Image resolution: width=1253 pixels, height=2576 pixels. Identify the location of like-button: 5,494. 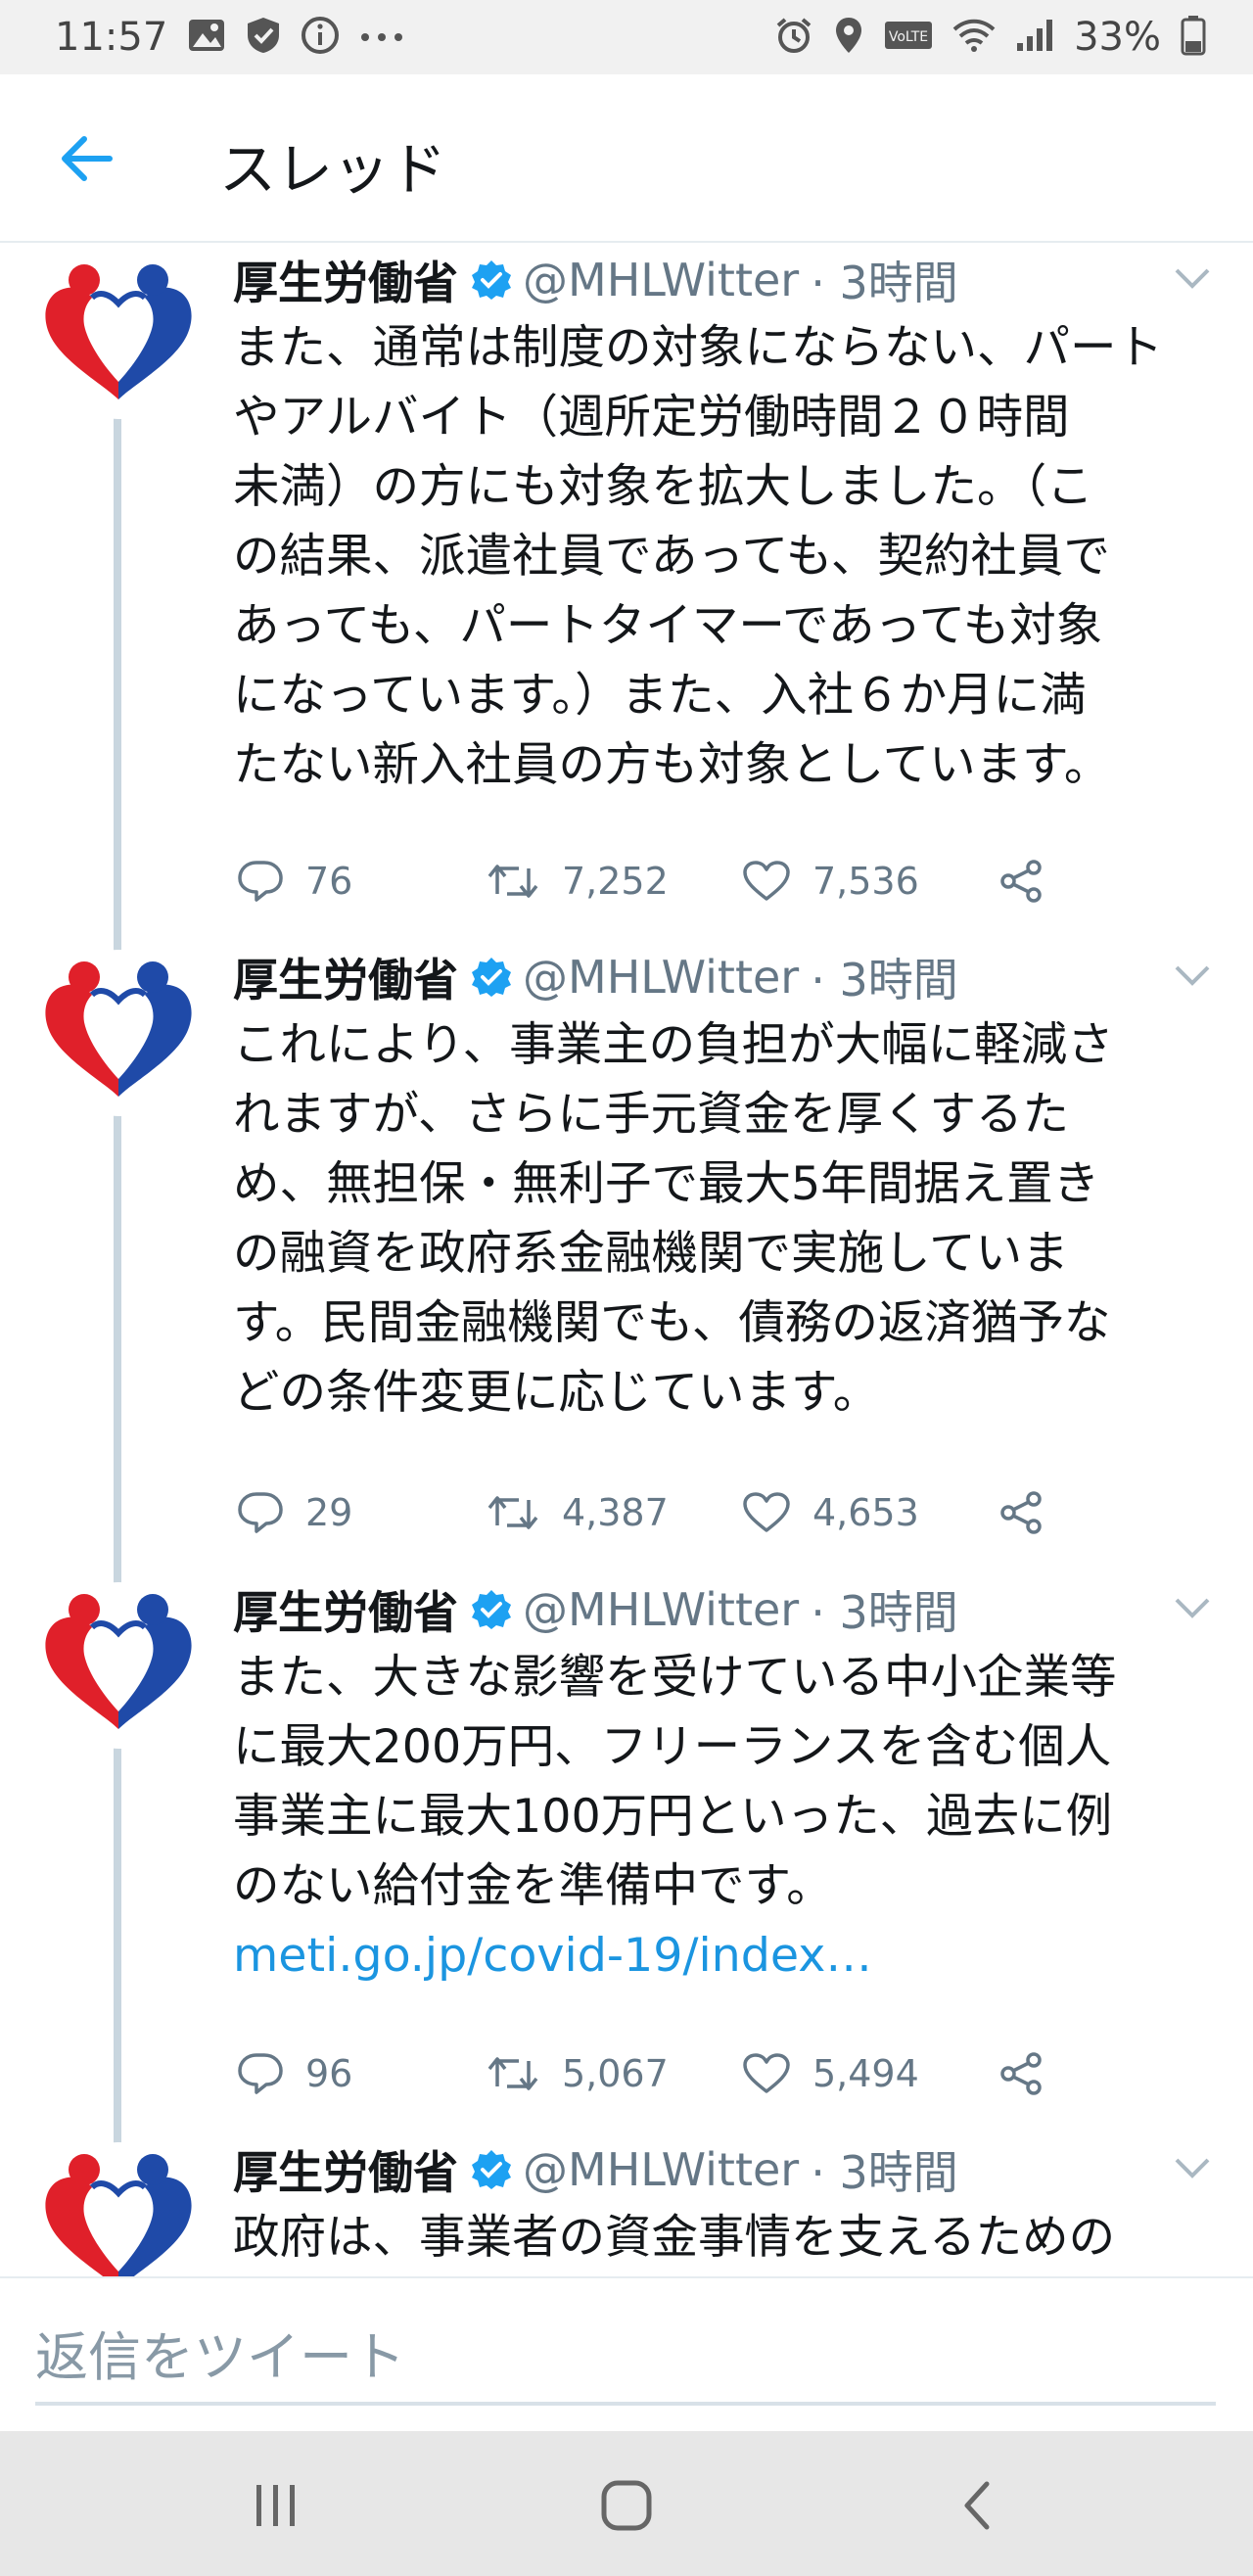
(830, 2073).